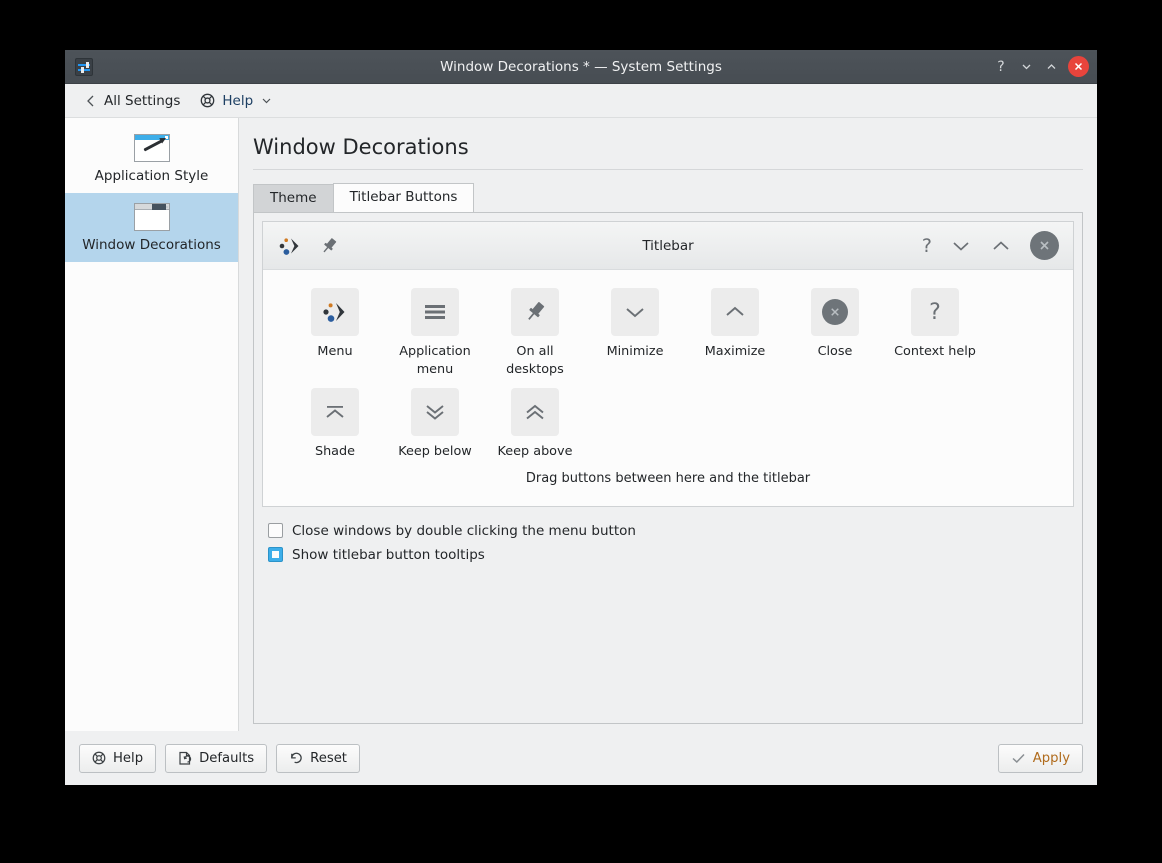  I want to click on preview-right-buttons: ?, so click(990, 245).